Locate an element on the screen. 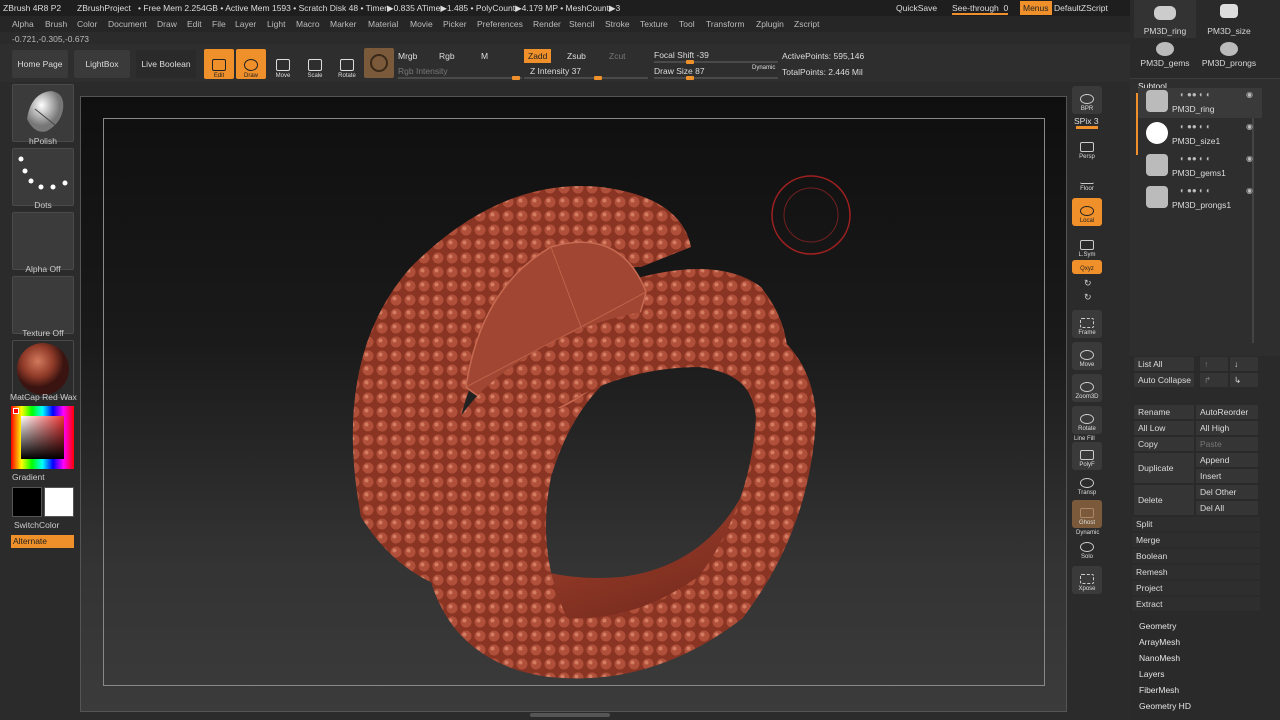  primary-color-swatch is located at coordinates (59, 502).